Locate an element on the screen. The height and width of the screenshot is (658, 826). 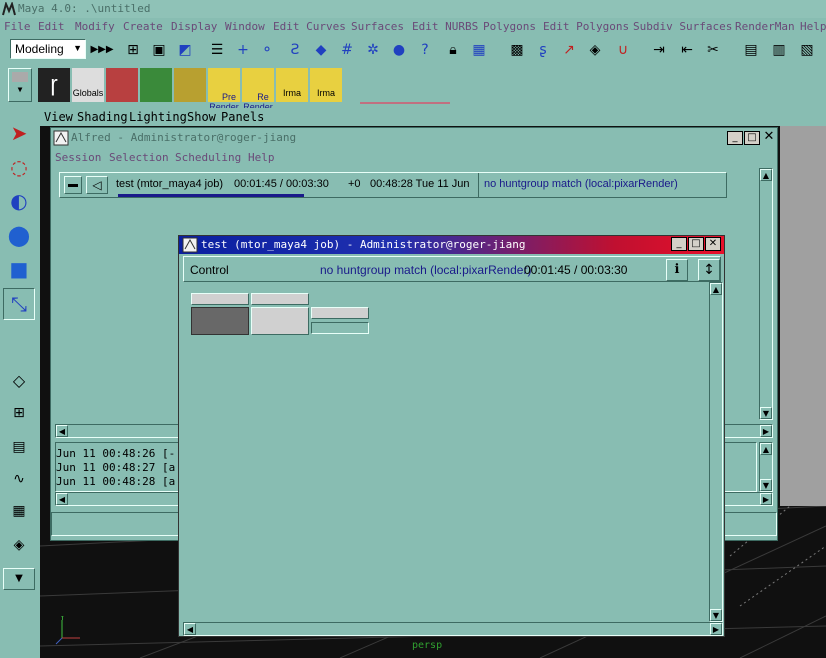
magnet-icon: ∪ is located at coordinates (623, 50).